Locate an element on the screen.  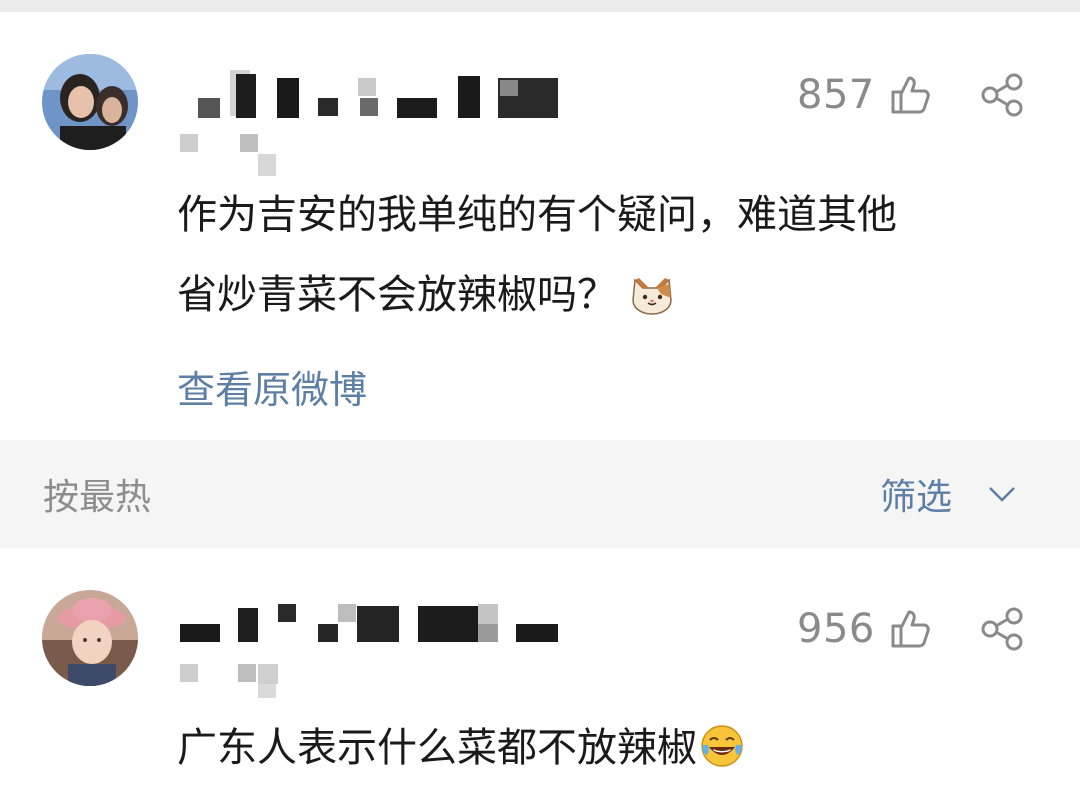
comment-stats: 956 is located at coordinates (912, 629).